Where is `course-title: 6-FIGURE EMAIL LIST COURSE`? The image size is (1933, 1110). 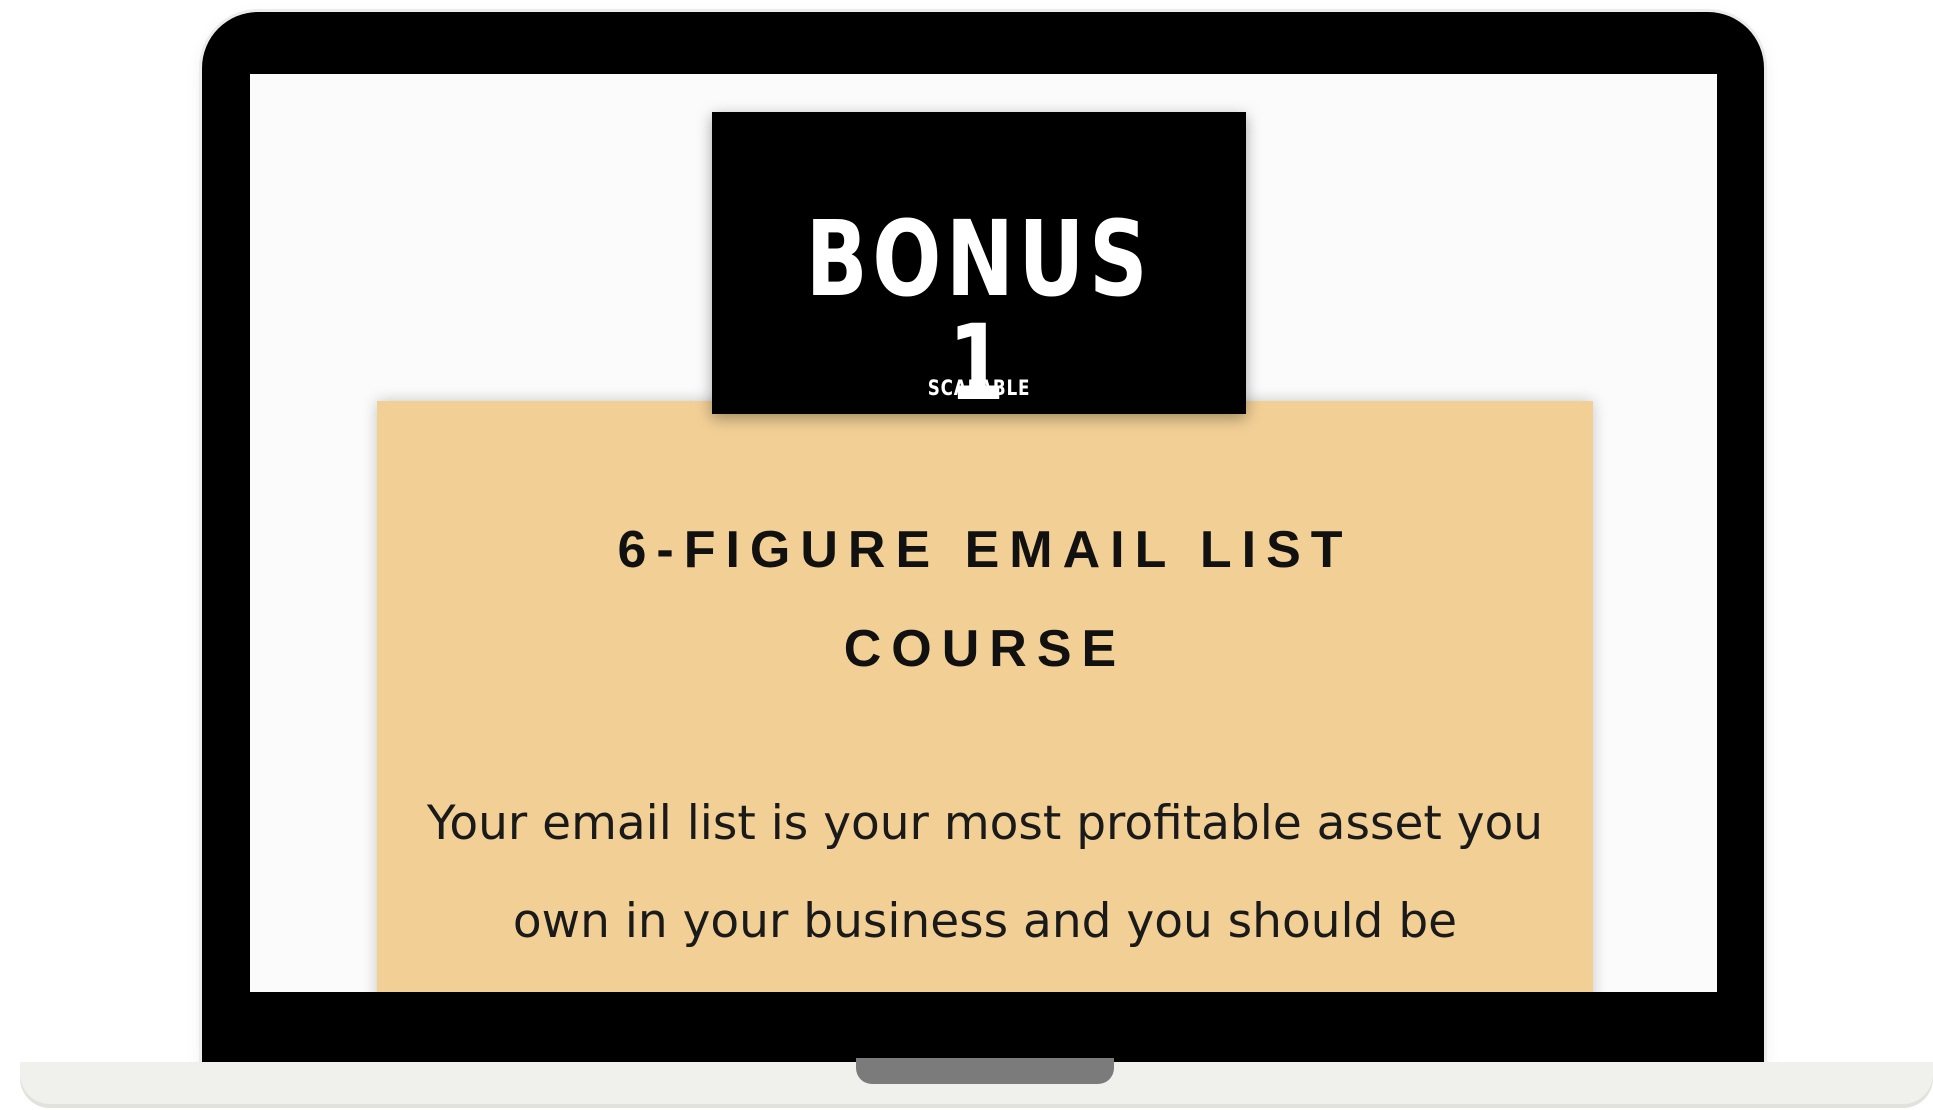 course-title: 6-FIGURE EMAIL LIST COURSE is located at coordinates (985, 600).